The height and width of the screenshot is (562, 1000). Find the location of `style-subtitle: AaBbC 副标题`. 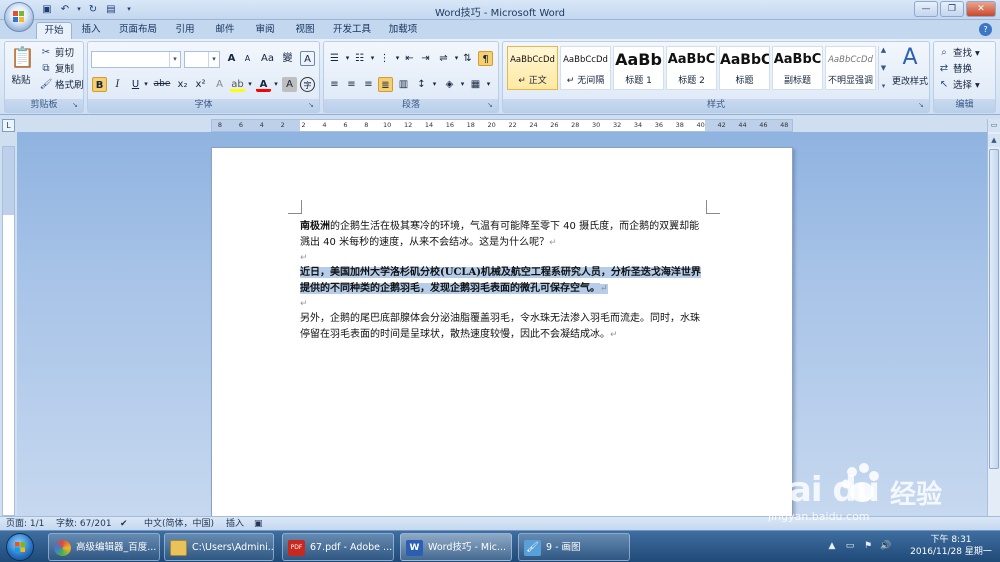

style-subtitle: AaBbC 副标题 is located at coordinates (797, 68).